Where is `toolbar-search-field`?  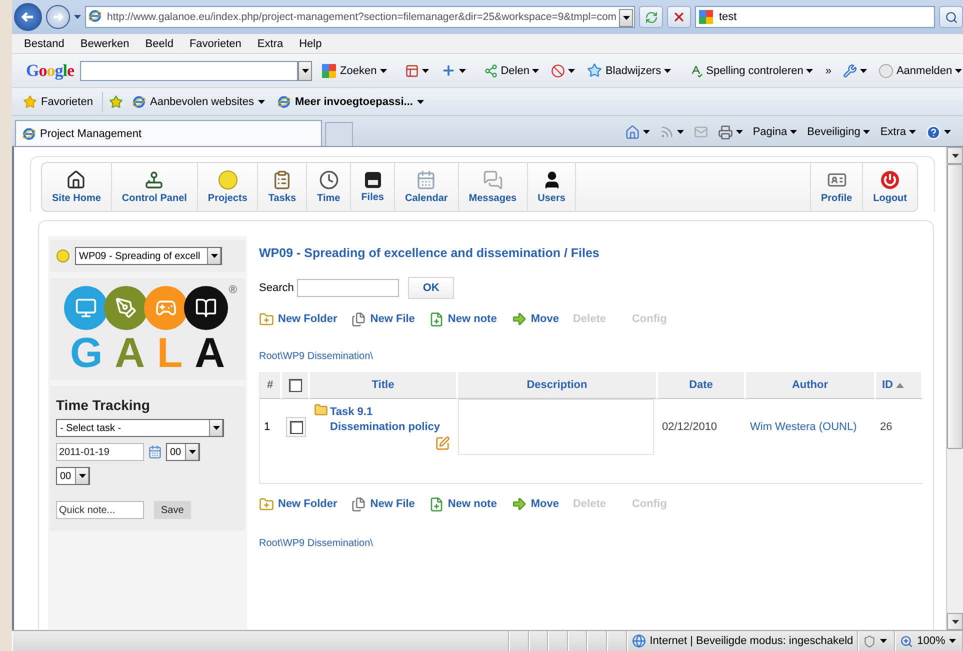 toolbar-search-field is located at coordinates (189, 70).